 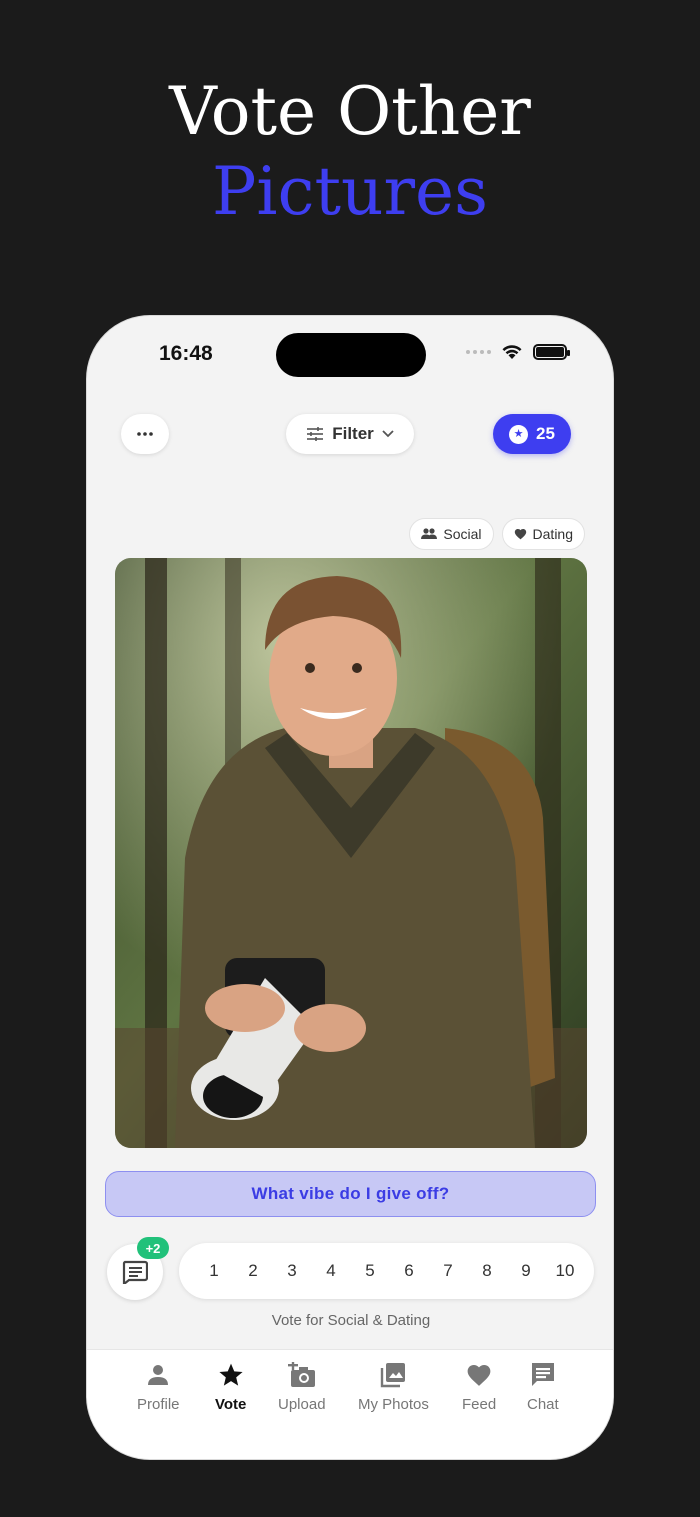 What do you see at coordinates (462, 534) in the screenshot?
I see `tag-social-label: Social` at bounding box center [462, 534].